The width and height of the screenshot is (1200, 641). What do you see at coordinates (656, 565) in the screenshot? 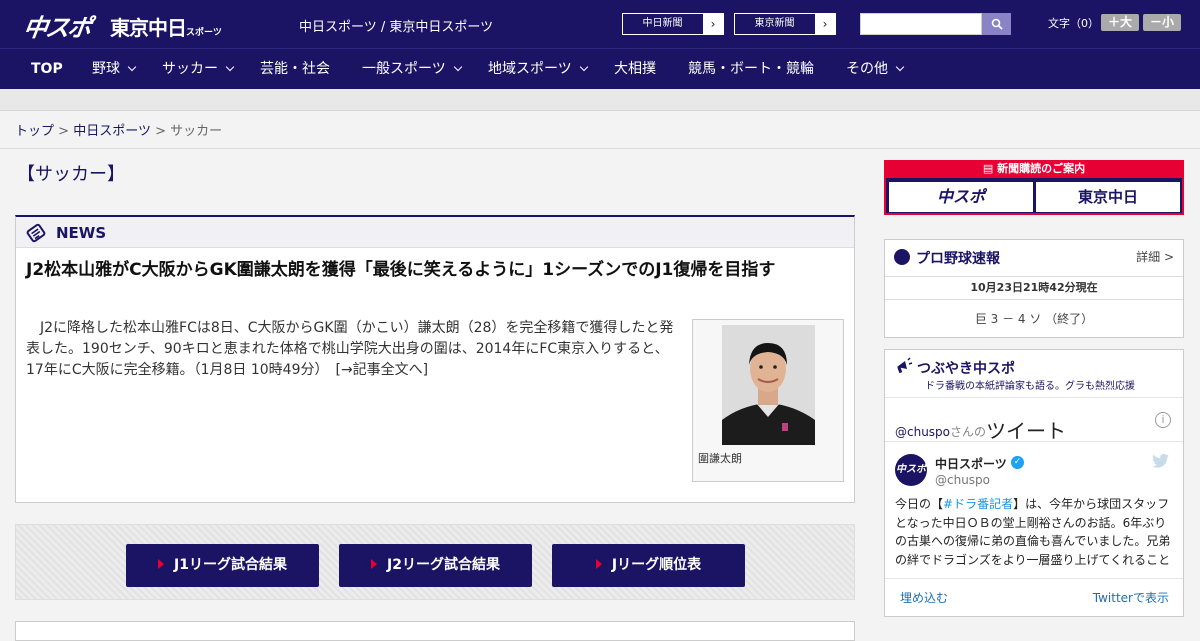
I see `j-league-standings-label: Jリーグ順位表` at bounding box center [656, 565].